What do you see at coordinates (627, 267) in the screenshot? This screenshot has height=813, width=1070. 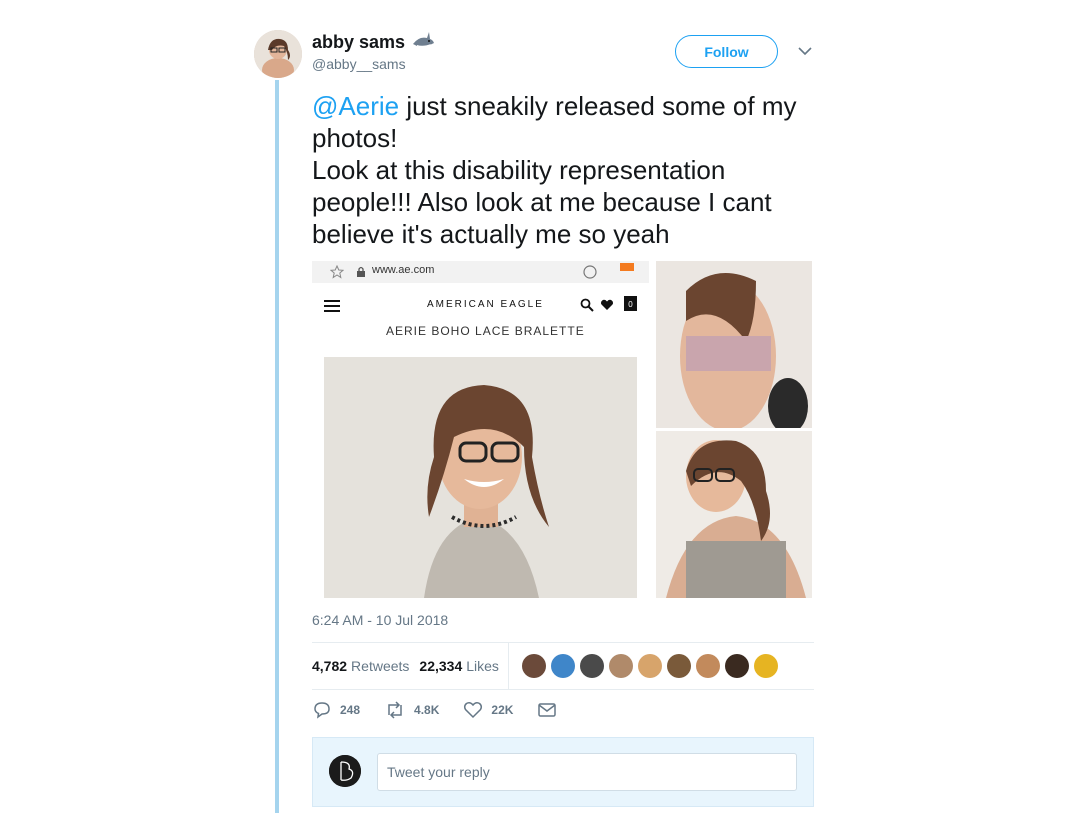 I see `browser-app-icon` at bounding box center [627, 267].